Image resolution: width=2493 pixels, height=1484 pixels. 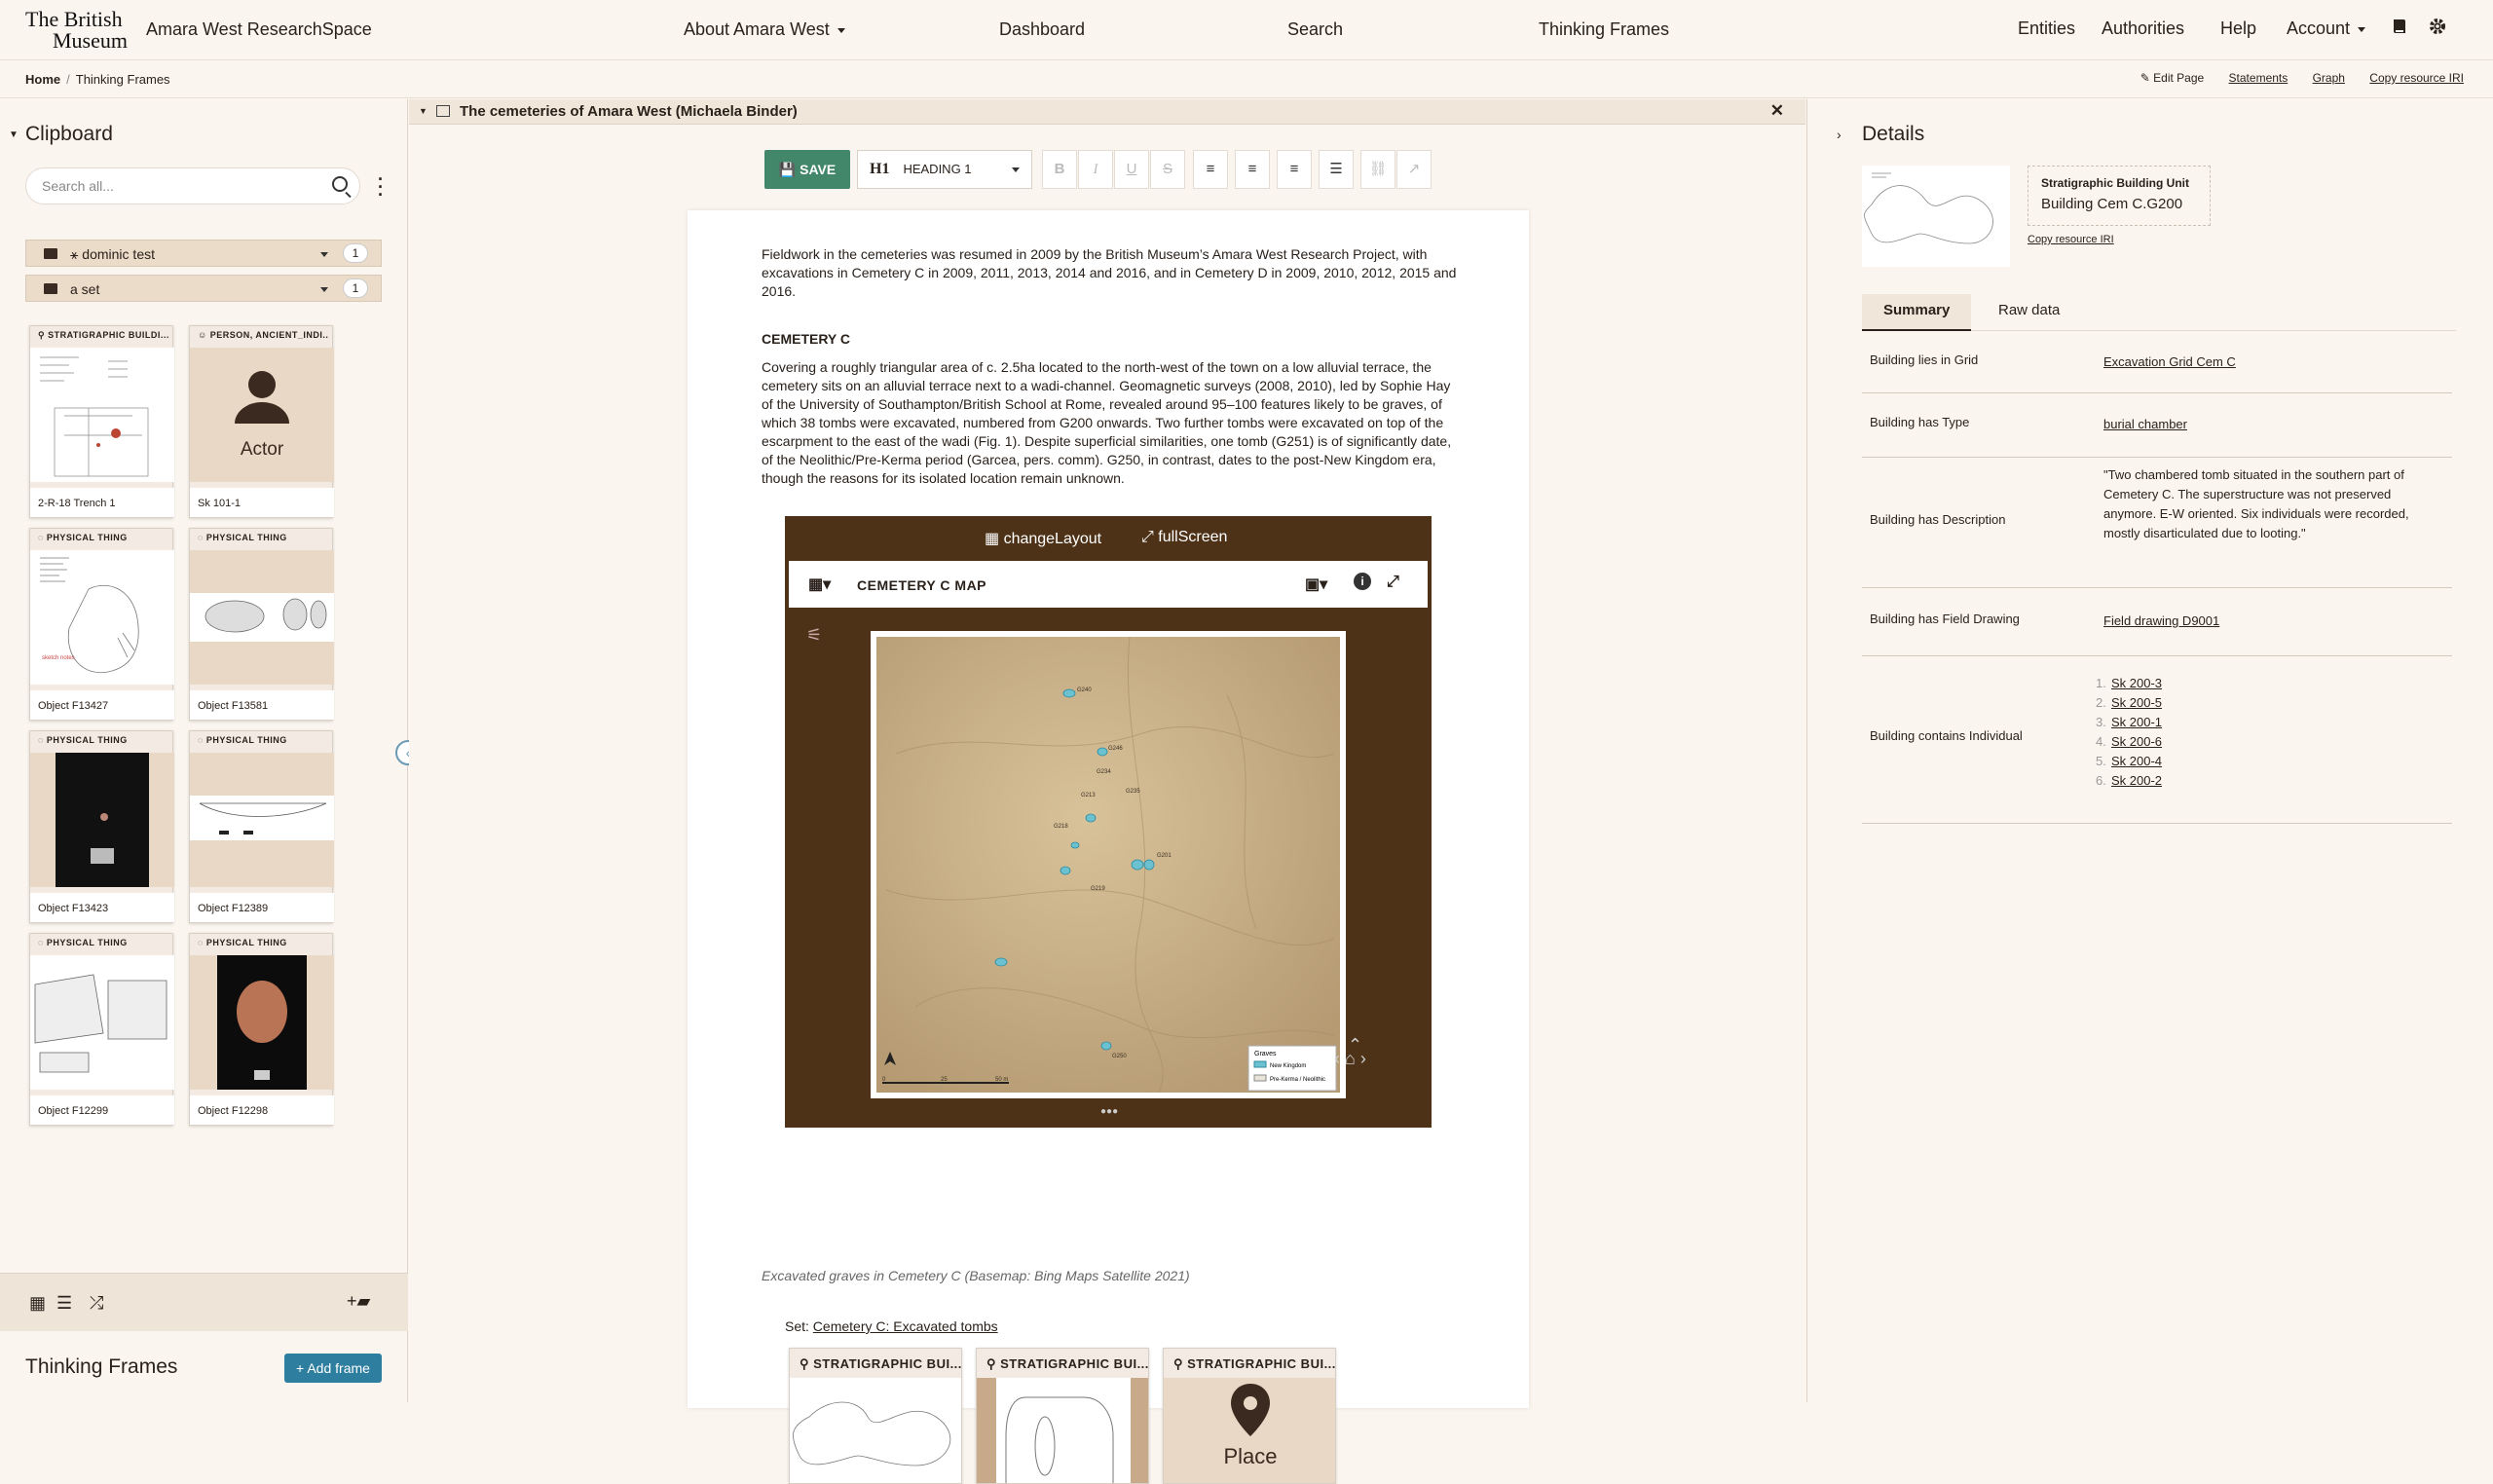 I want to click on nav-thinking-frames: Thinking Frames, so click(x=1604, y=29).